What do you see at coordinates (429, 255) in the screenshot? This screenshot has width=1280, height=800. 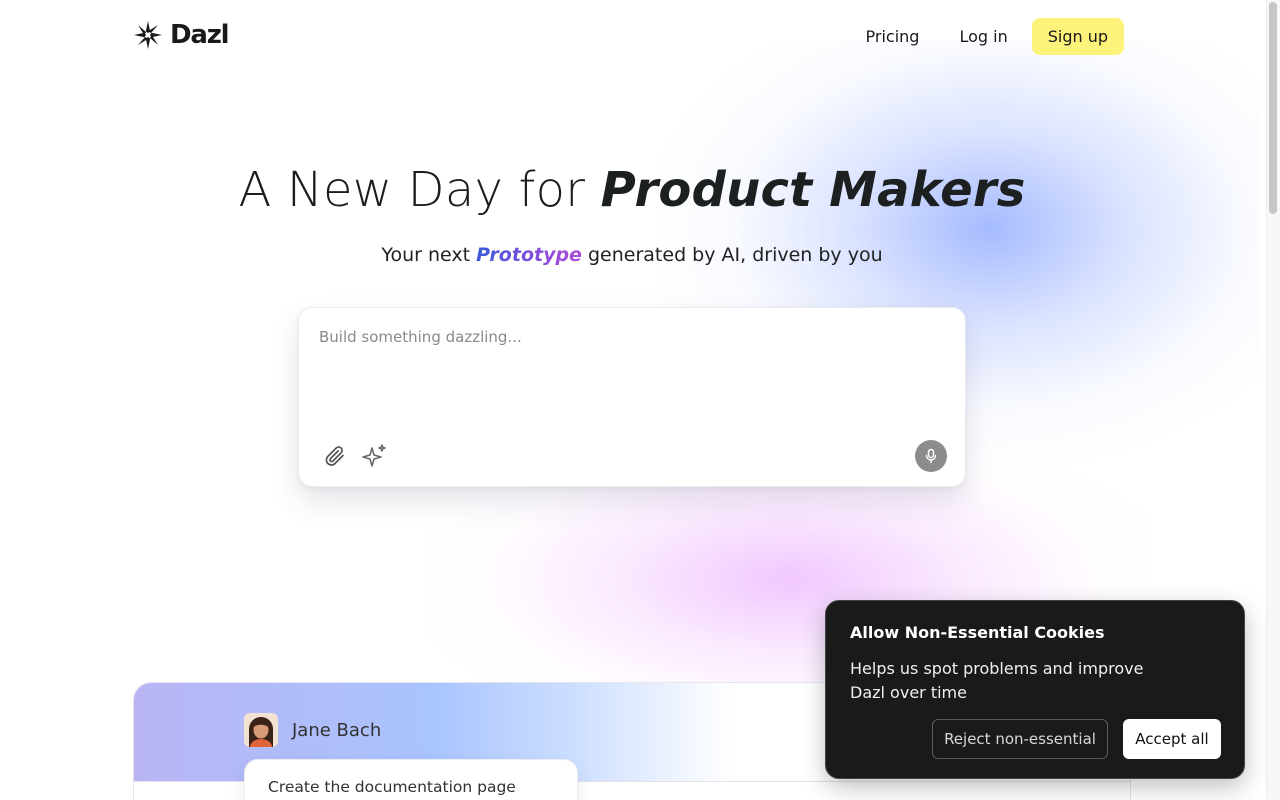 I see `hero-sub-before: Your next` at bounding box center [429, 255].